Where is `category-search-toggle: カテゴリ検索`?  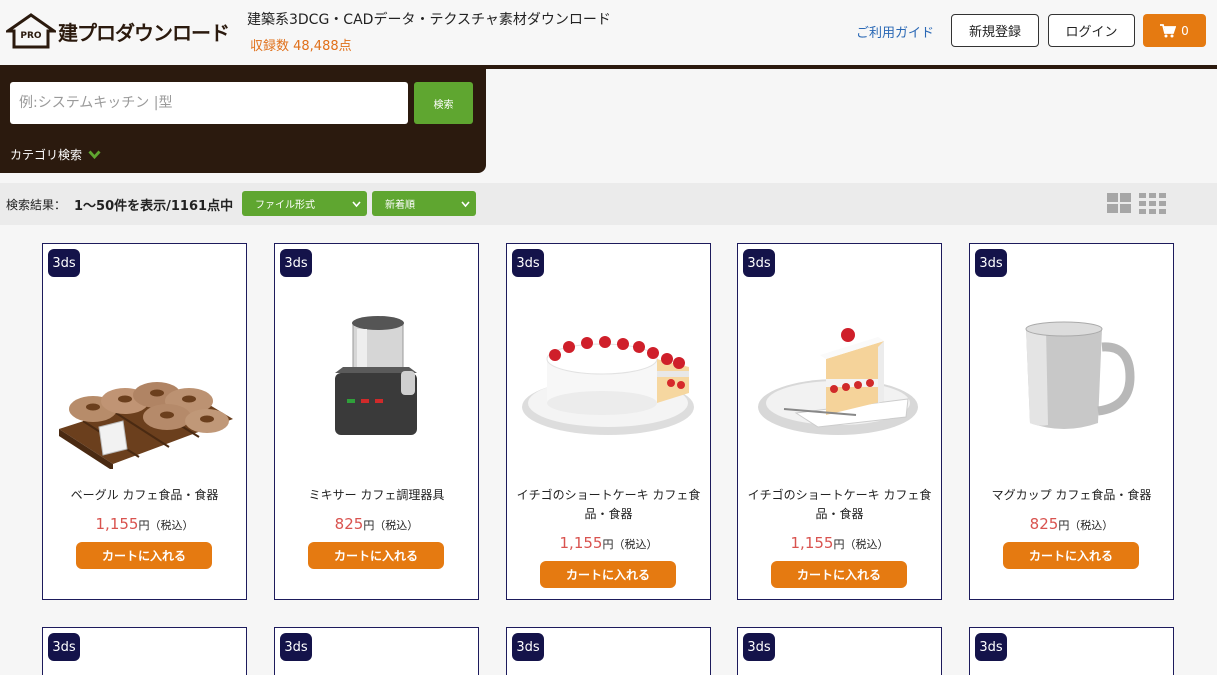 category-search-toggle: カテゴリ検索 is located at coordinates (55, 154).